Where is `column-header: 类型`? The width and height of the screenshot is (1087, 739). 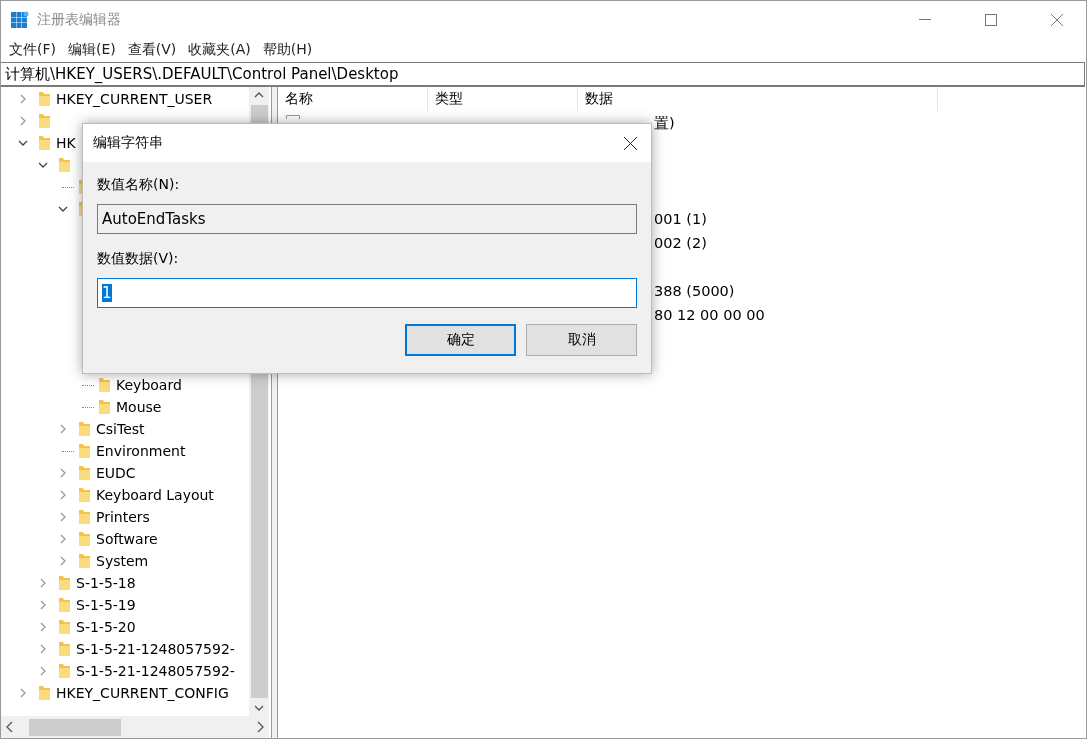
column-header: 类型 is located at coordinates (503, 99).